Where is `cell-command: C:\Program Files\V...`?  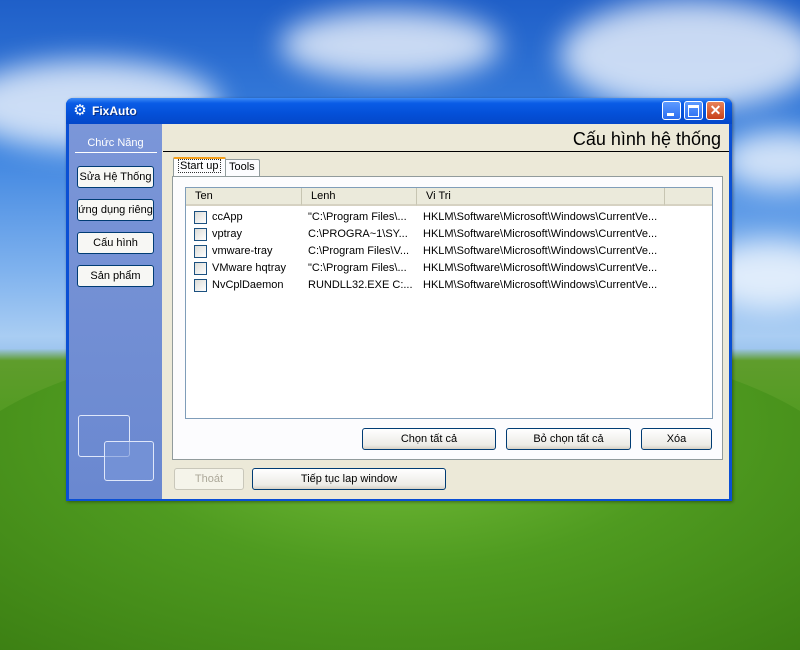
cell-command: C:\Program Files\V... is located at coordinates (359, 251).